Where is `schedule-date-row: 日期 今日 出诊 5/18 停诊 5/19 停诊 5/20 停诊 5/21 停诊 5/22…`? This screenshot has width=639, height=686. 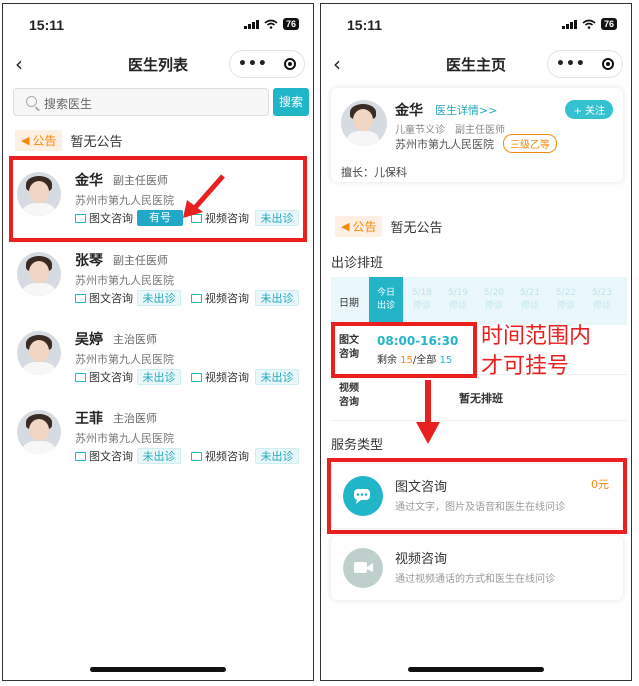 schedule-date-row: 日期 今日 出诊 5/18 停诊 5/19 停诊 5/20 停诊 5/21 停诊 5/22… is located at coordinates (479, 301).